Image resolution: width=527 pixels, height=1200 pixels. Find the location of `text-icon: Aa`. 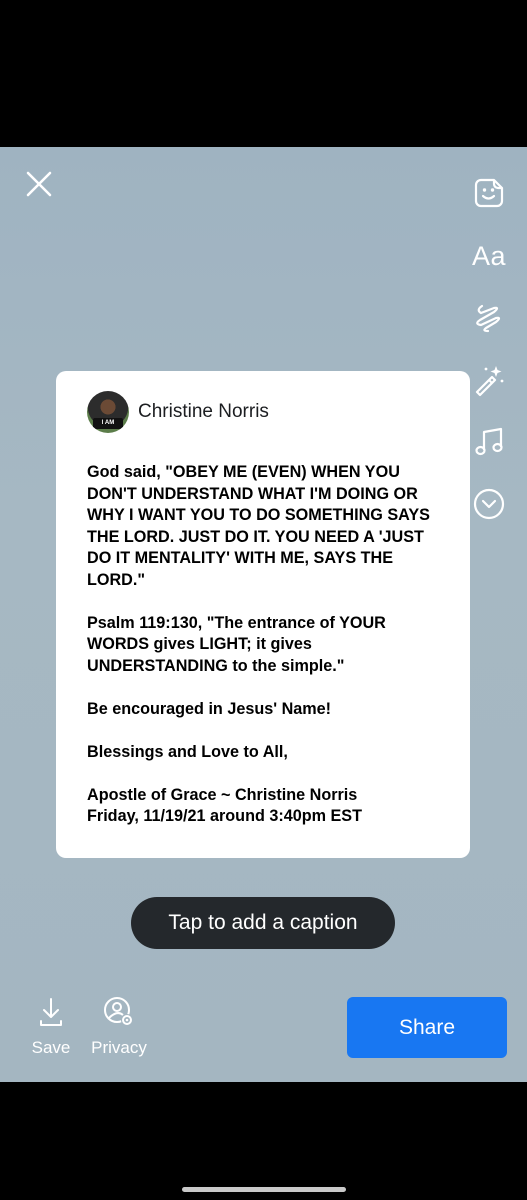

text-icon: Aa is located at coordinates (489, 255).